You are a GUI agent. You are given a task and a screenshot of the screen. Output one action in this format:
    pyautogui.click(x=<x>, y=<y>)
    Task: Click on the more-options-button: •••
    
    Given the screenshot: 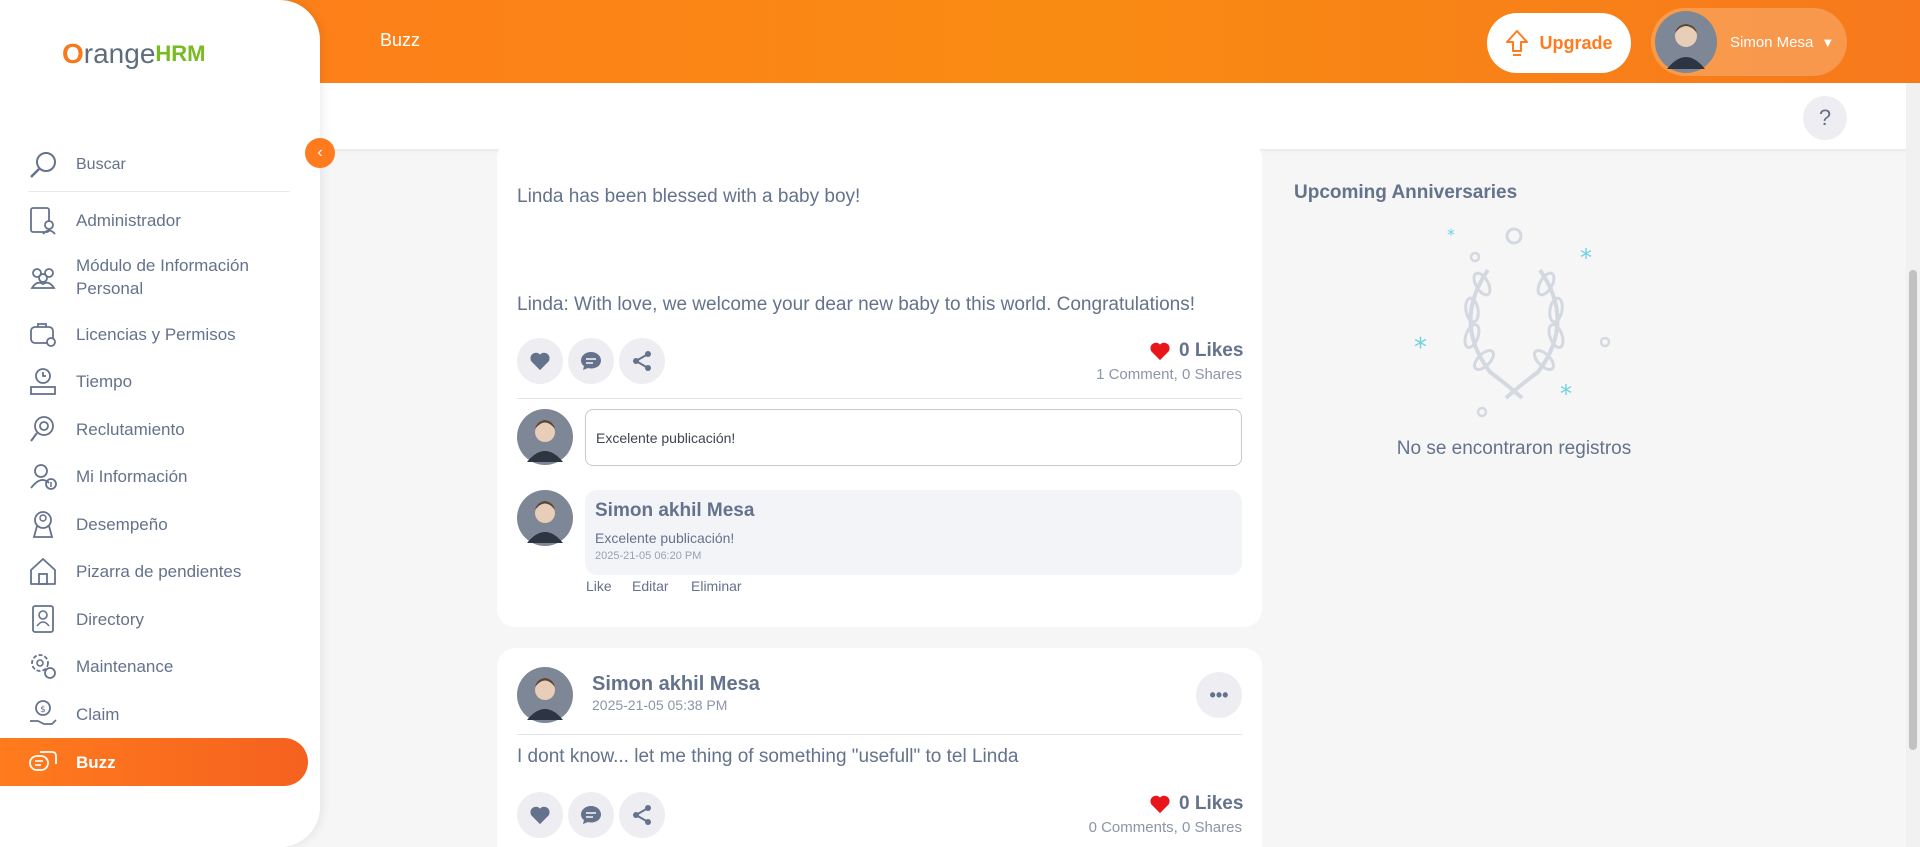 What is the action you would take?
    pyautogui.click(x=1219, y=695)
    